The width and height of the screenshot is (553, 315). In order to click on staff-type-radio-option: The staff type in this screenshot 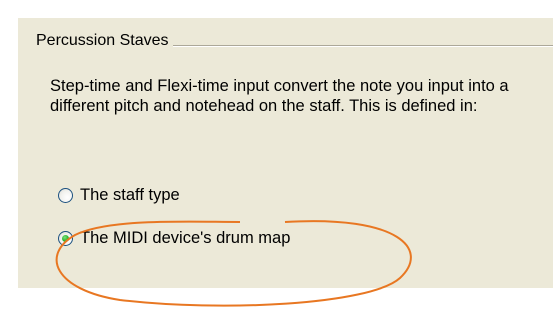, I will do `click(119, 195)`.